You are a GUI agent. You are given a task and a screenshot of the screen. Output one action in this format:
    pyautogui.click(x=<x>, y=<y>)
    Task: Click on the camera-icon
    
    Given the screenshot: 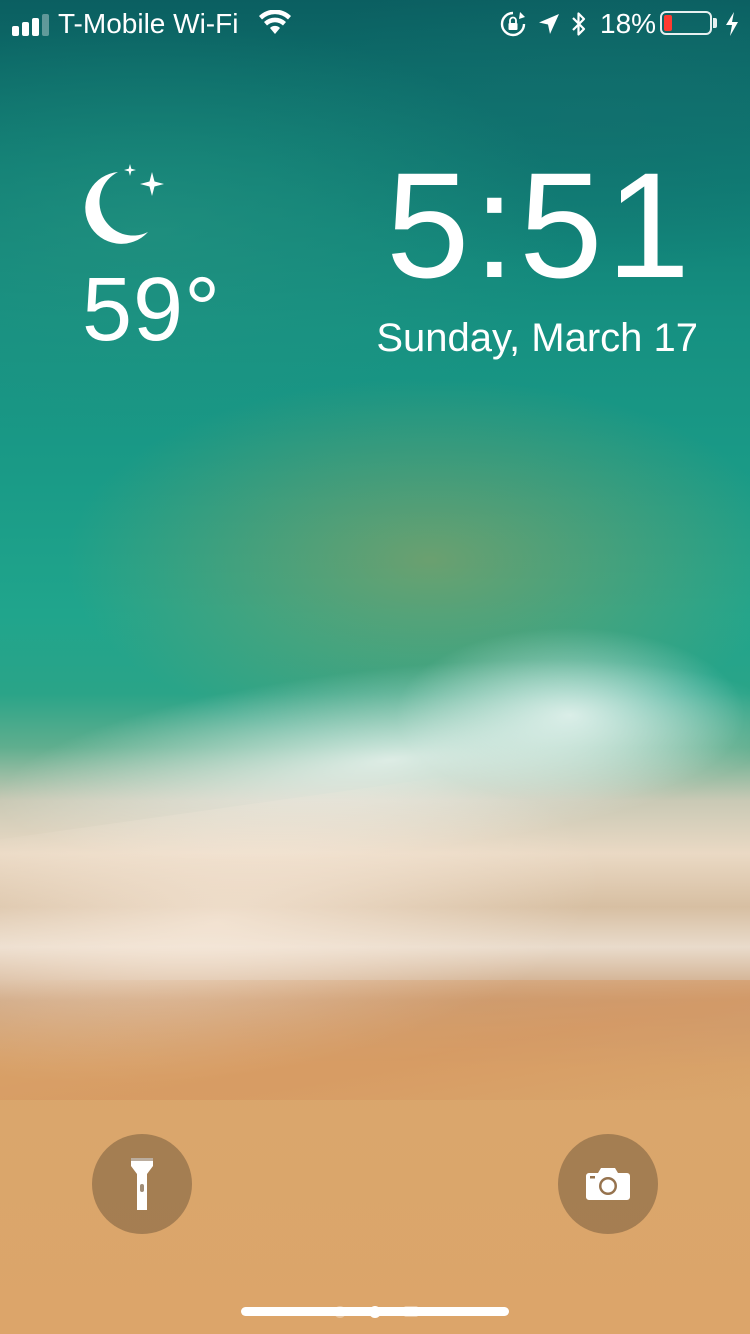 What is the action you would take?
    pyautogui.click(x=608, y=1184)
    